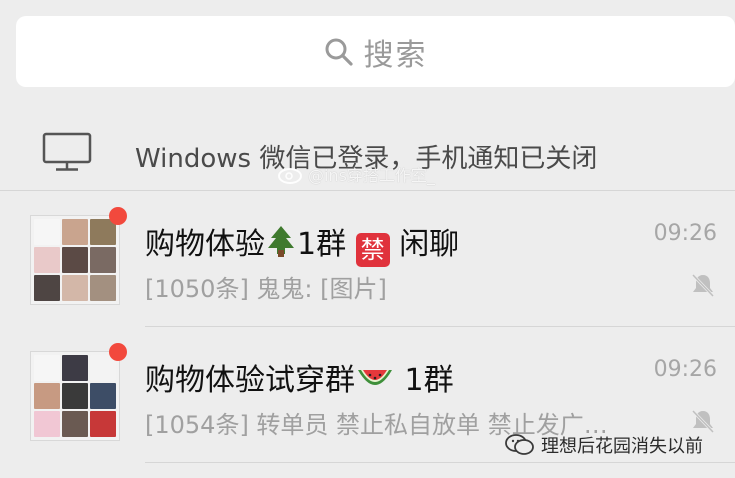 This screenshot has width=735, height=478. Describe the element at coordinates (622, 446) in the screenshot. I see `brand-text: 理想后花园消失以前` at that location.